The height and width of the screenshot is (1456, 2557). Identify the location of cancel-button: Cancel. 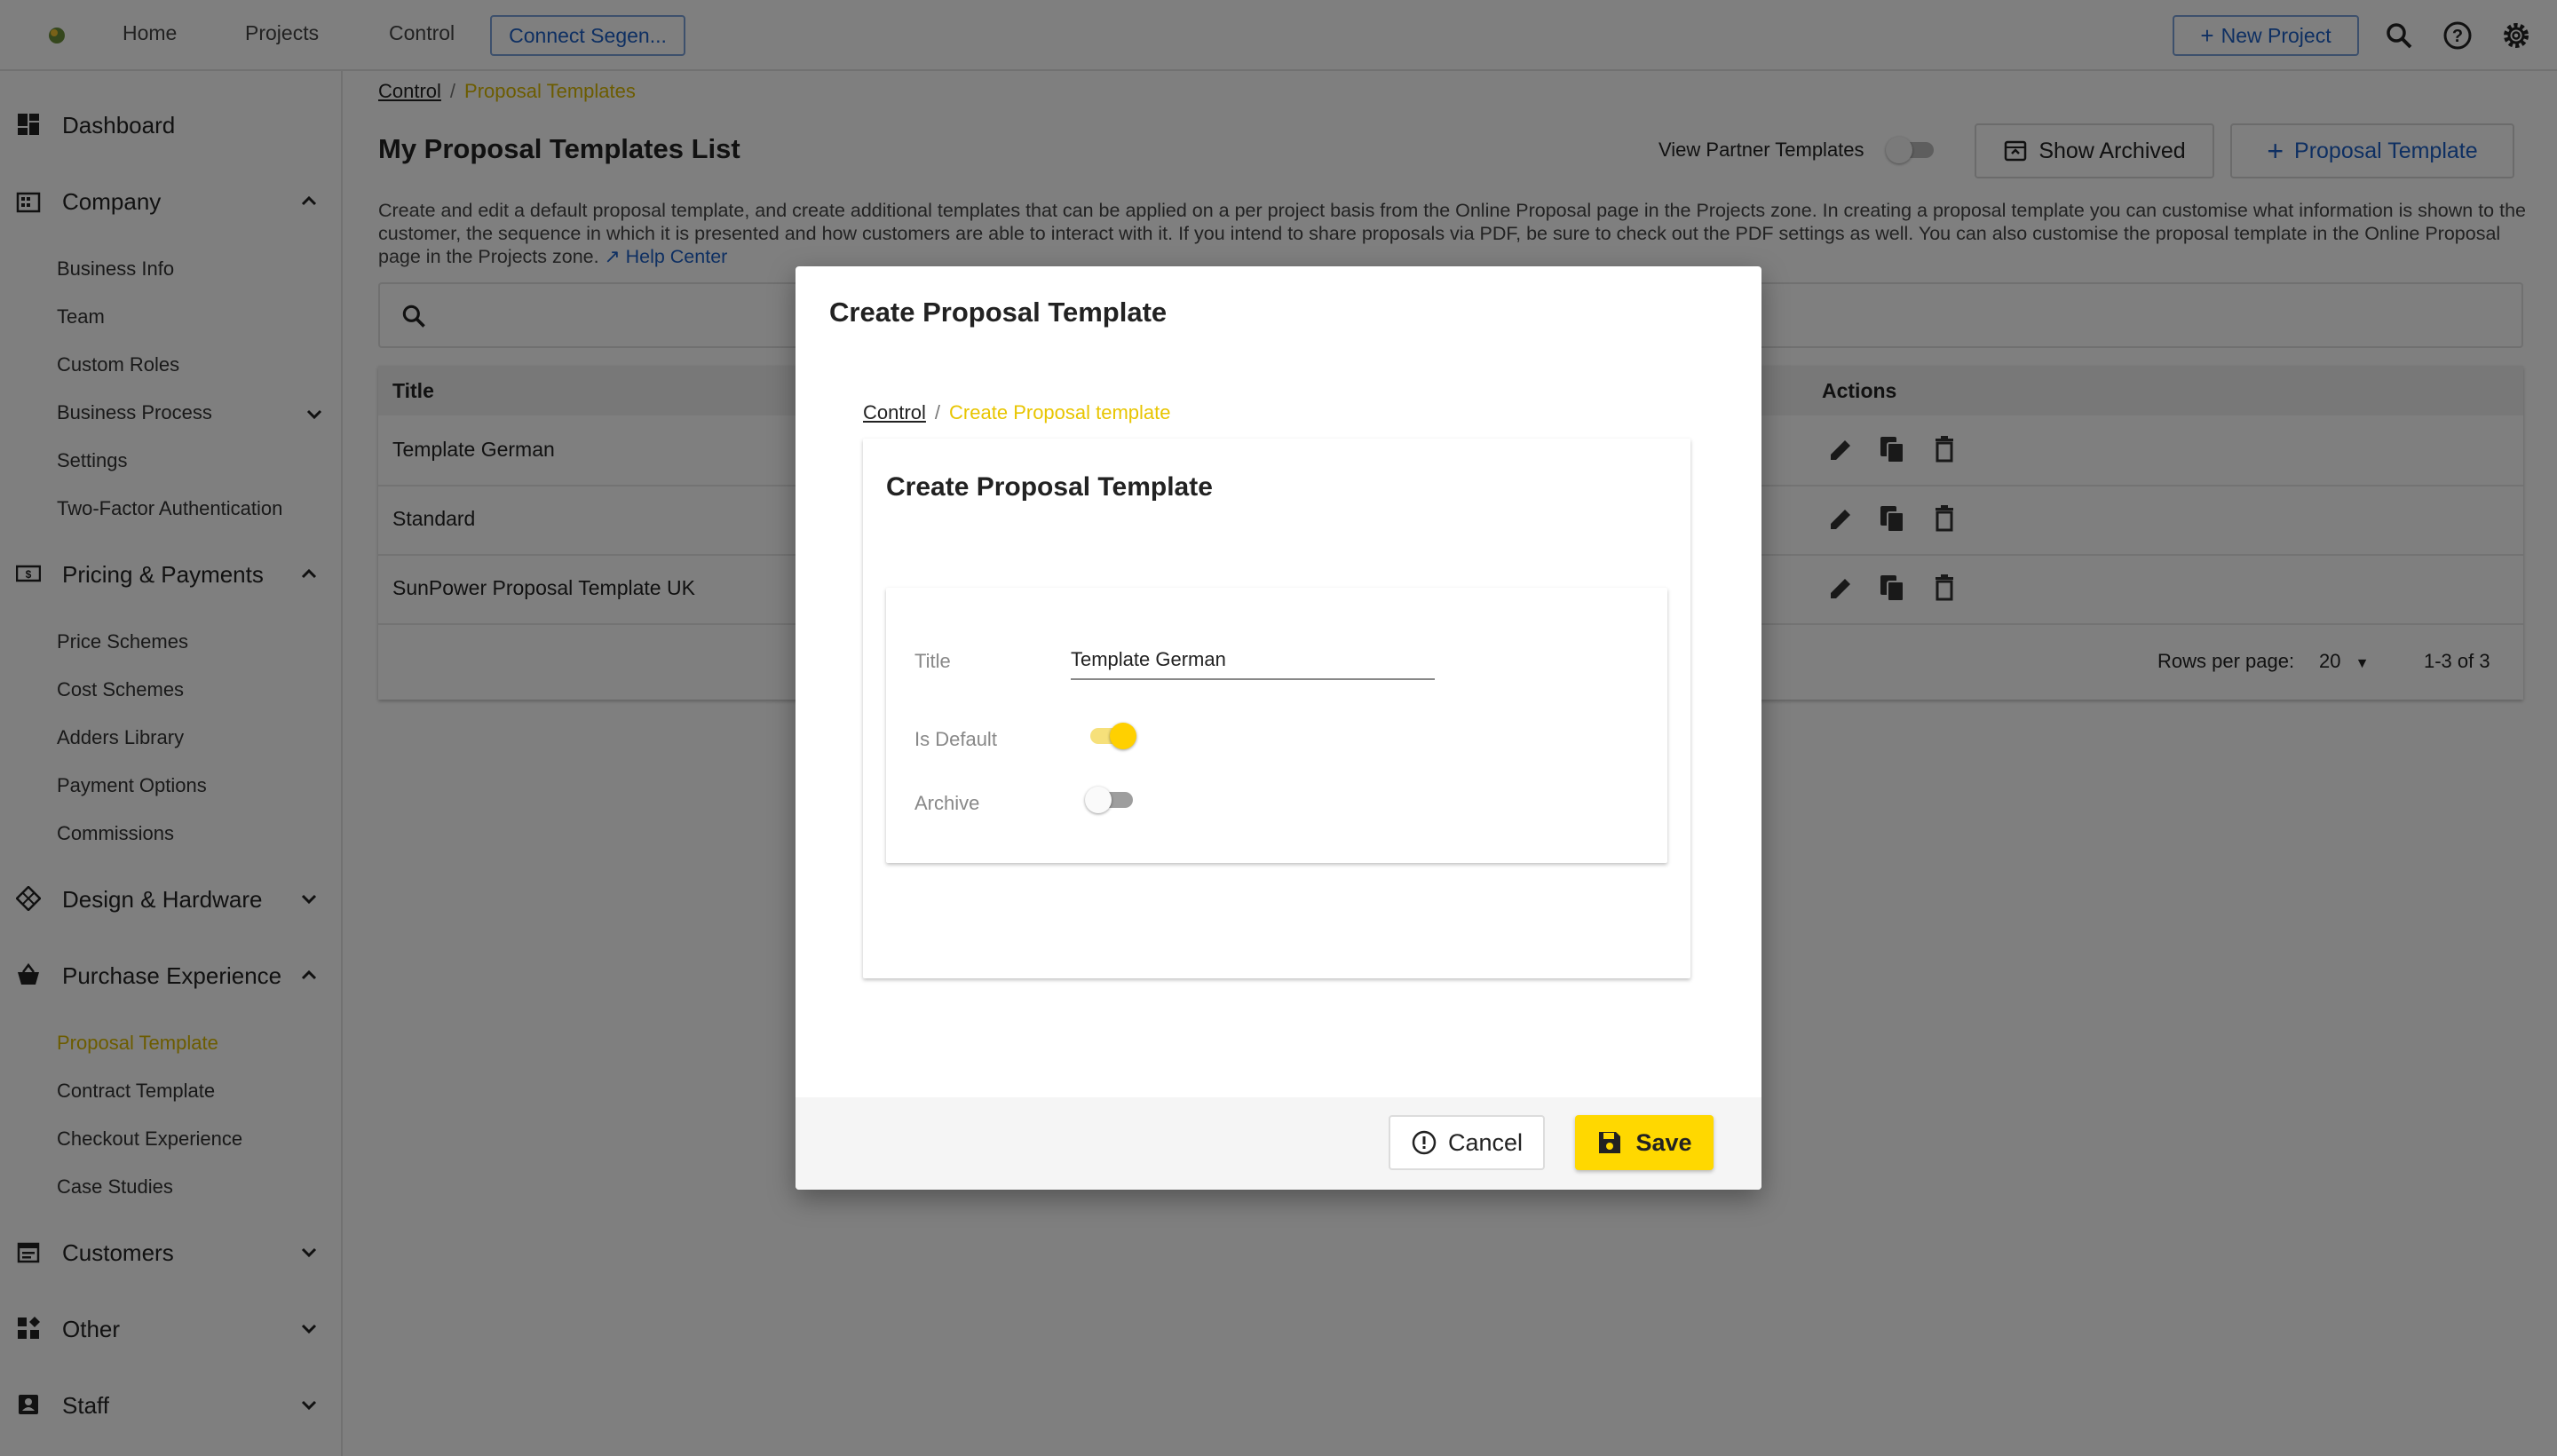
(1467, 1142).